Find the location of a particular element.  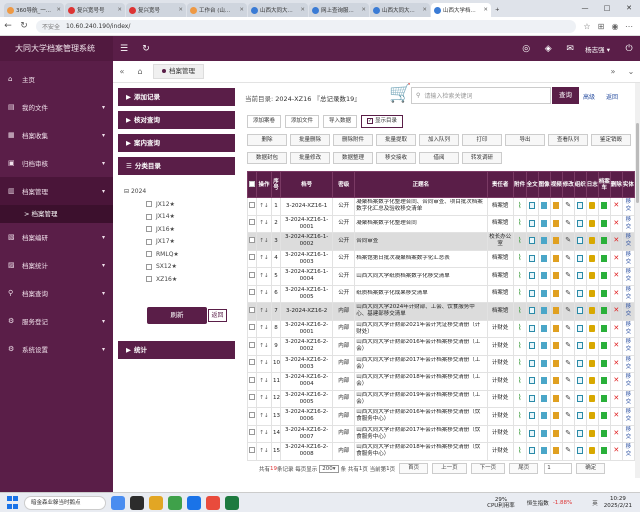

taskbar-app-icon is located at coordinates (137, 502).